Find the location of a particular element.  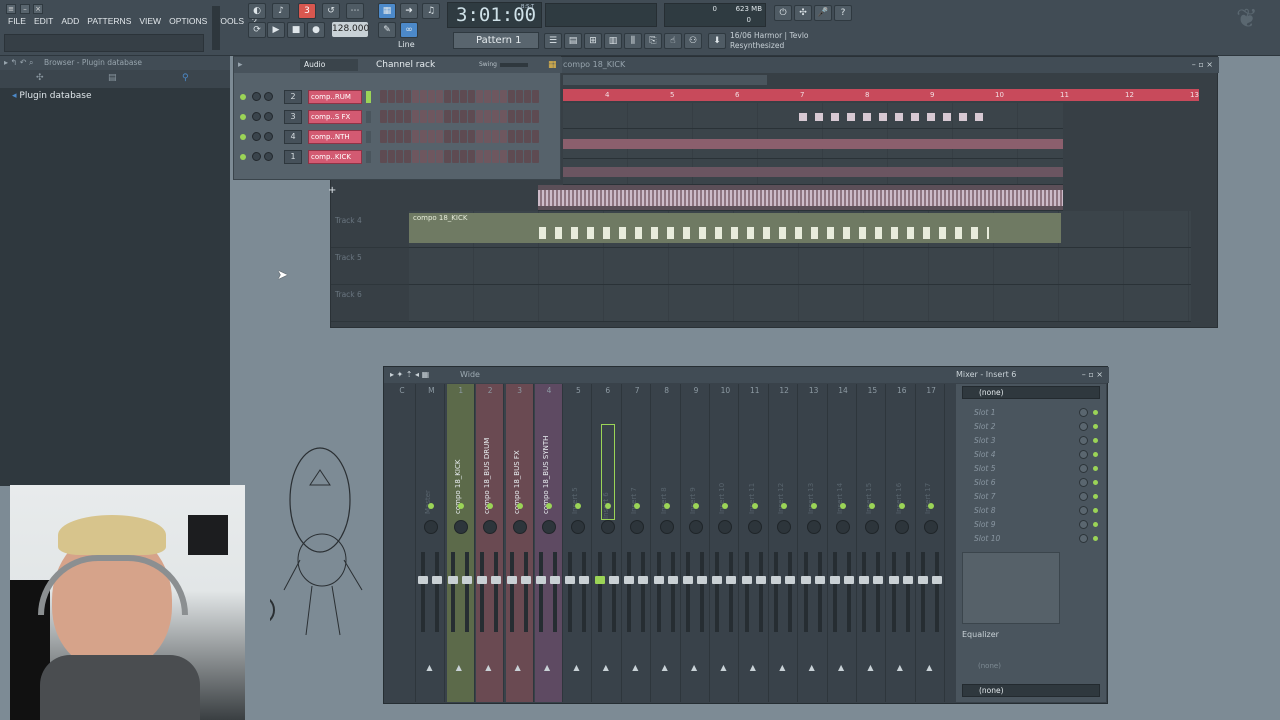

channel-button: comp..RUM is located at coordinates (335, 97).